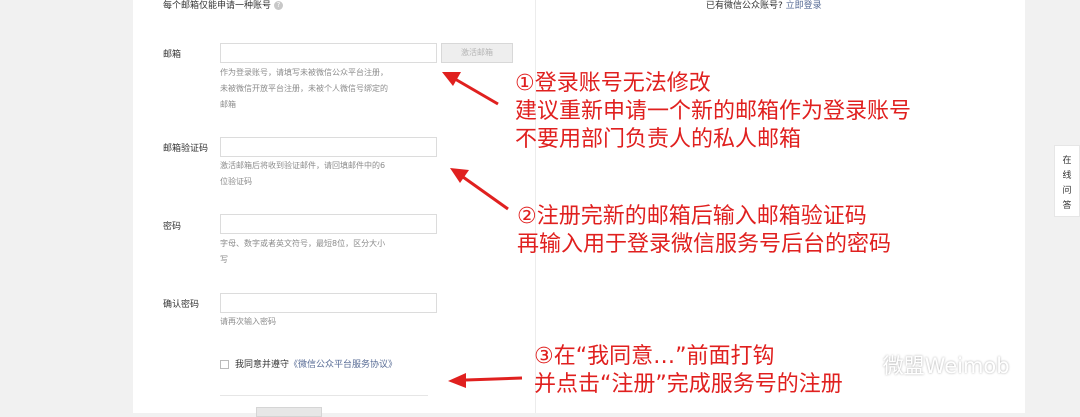  I want to click on watermark-text: 微盟Weimob, so click(946, 366).